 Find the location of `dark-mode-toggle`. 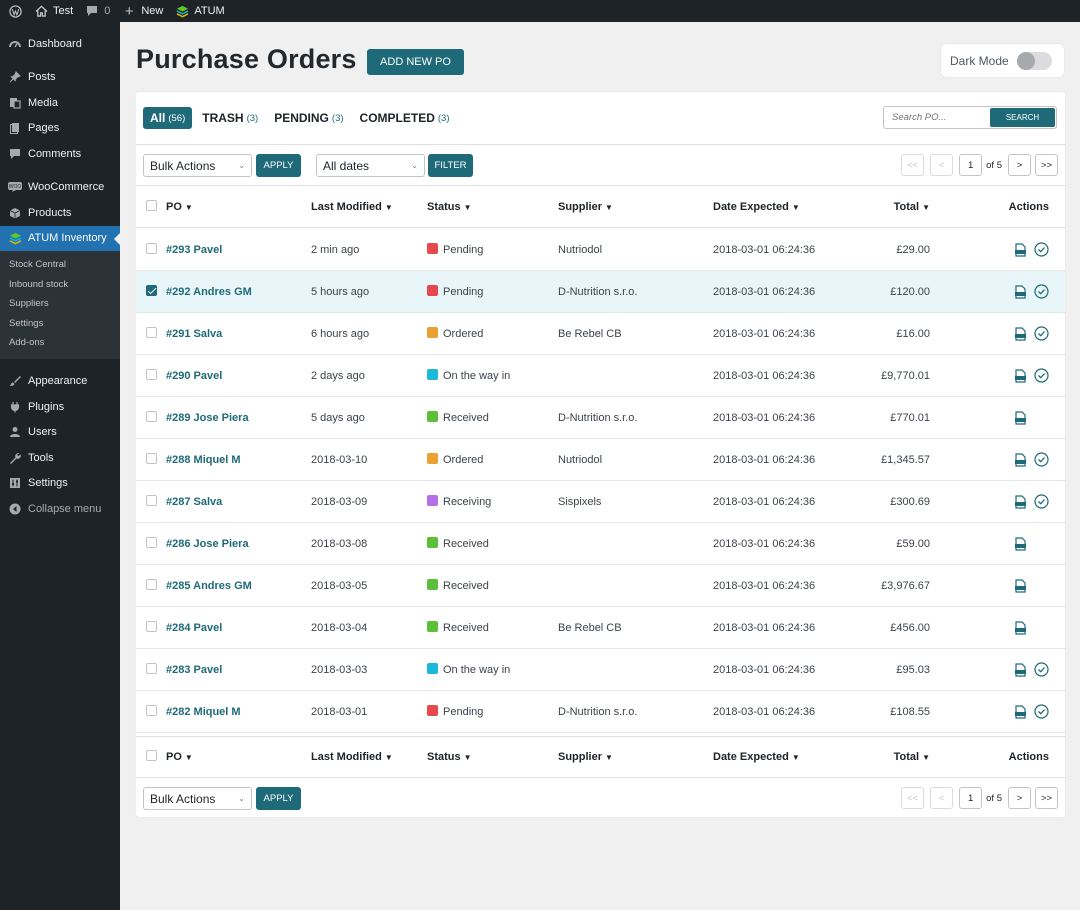

dark-mode-toggle is located at coordinates (1034, 60).